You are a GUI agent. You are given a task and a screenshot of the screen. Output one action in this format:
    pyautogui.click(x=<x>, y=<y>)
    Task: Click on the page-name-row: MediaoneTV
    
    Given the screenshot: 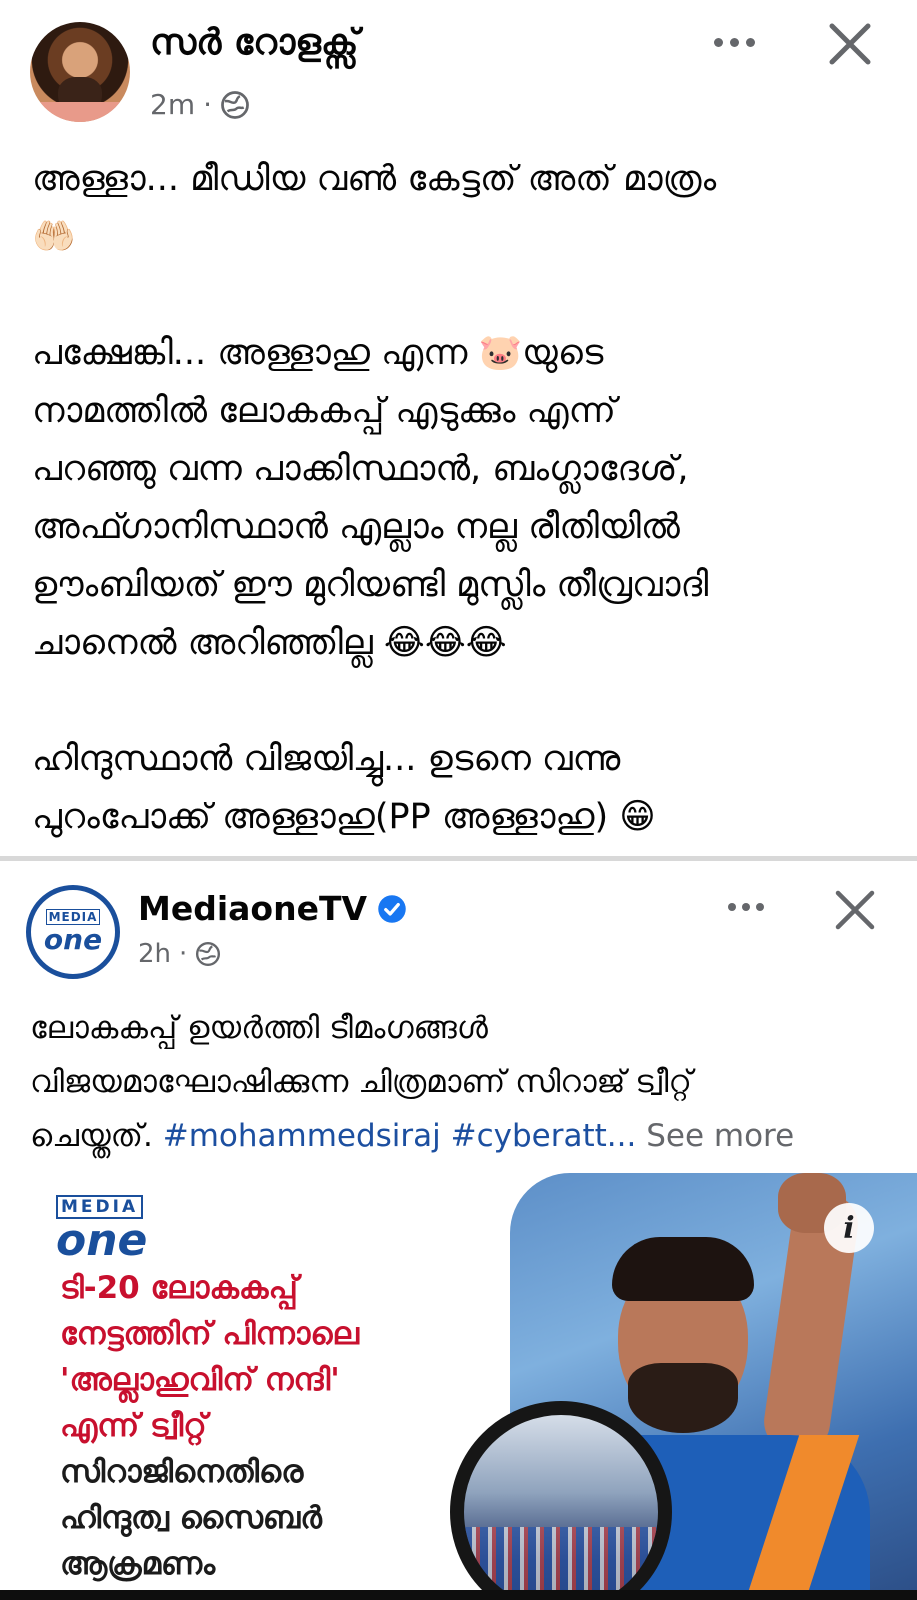 What is the action you would take?
    pyautogui.click(x=272, y=908)
    